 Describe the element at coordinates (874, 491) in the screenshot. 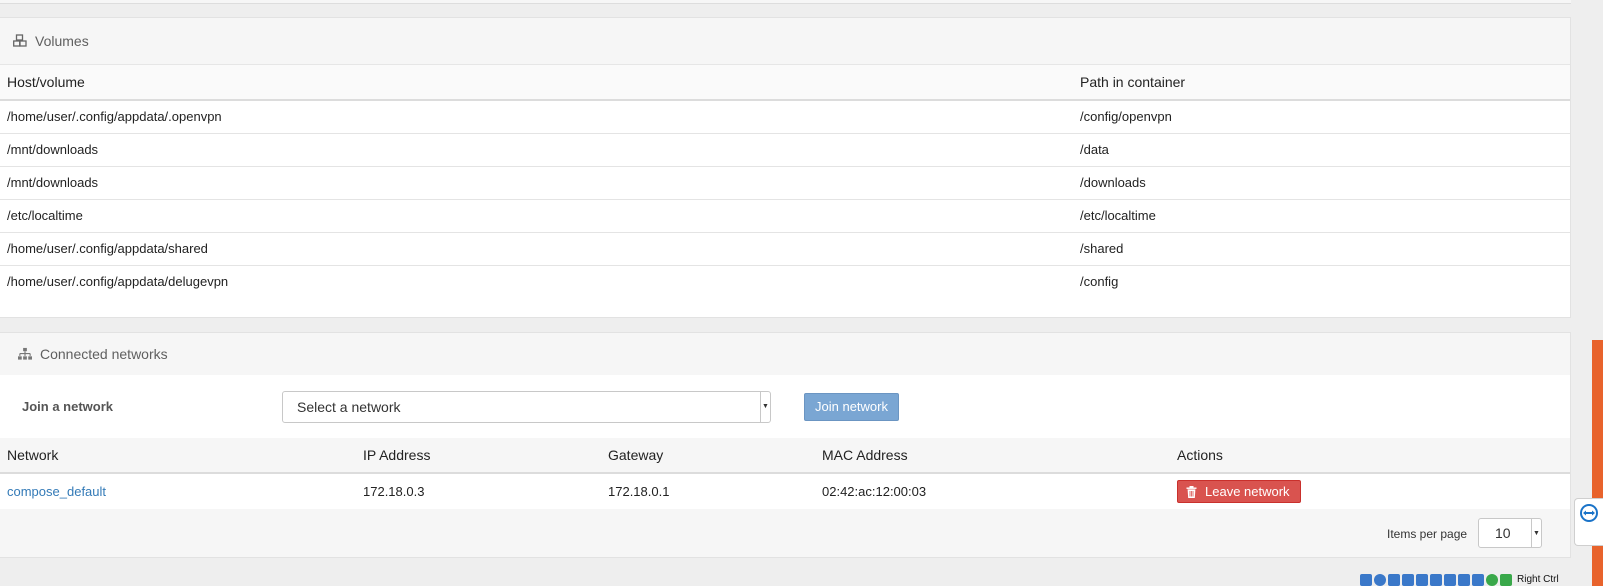

I see `mac-address-cell: 02:42:ac:12:00:03` at that location.